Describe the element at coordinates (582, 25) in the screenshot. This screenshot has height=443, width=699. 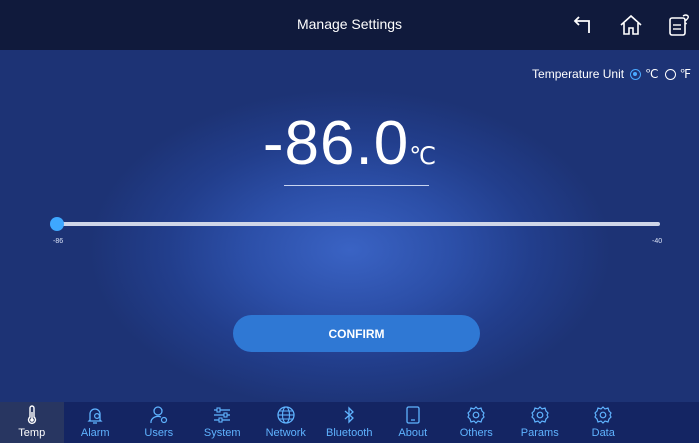
I see `back-icon` at that location.